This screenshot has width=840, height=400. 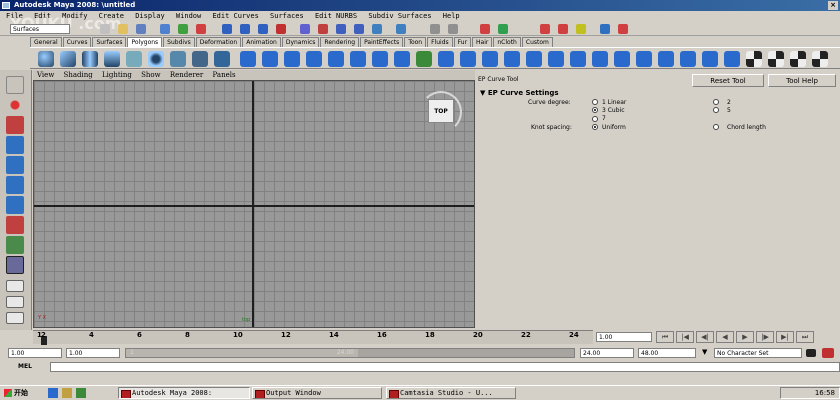 I want to click on taskbar-maya-window: Autodesk Maya 2008:, so click(x=184, y=393).